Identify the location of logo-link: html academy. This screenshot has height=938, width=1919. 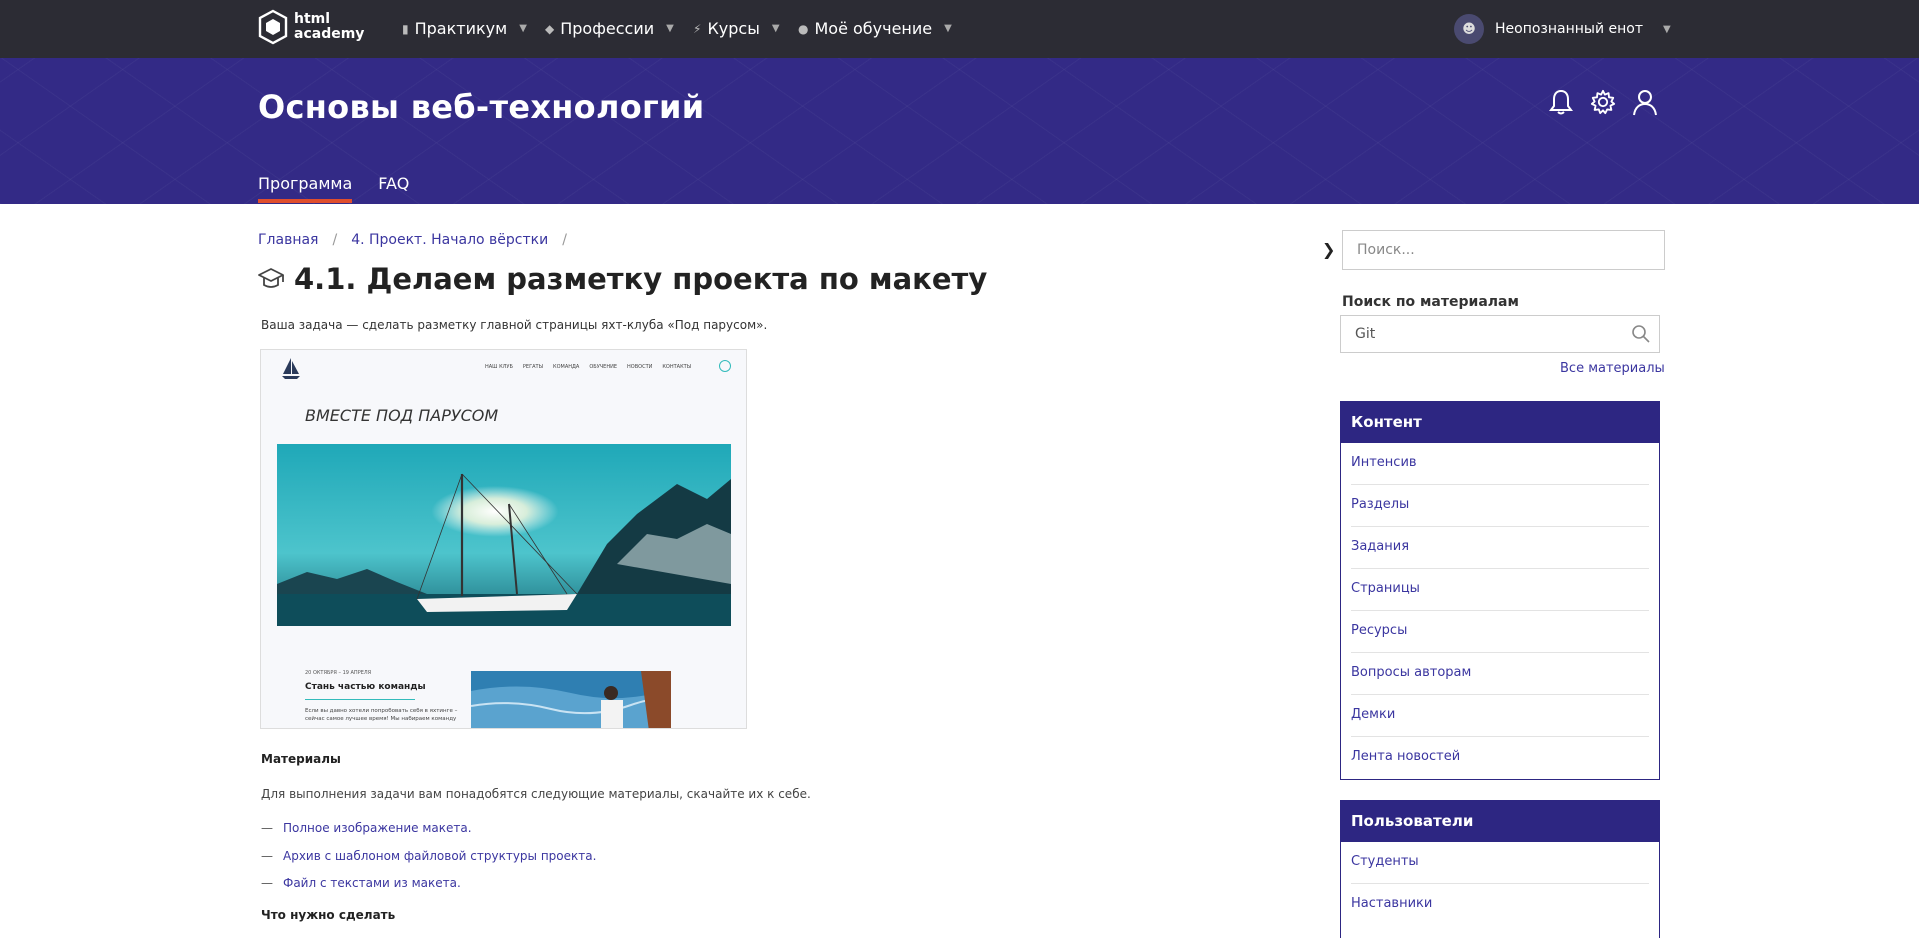
(311, 27).